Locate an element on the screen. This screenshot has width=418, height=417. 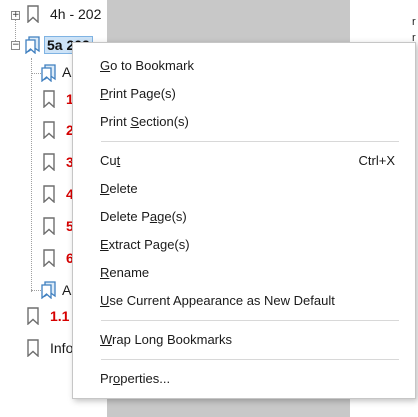
menu-mnemonic: G is located at coordinates (105, 65).